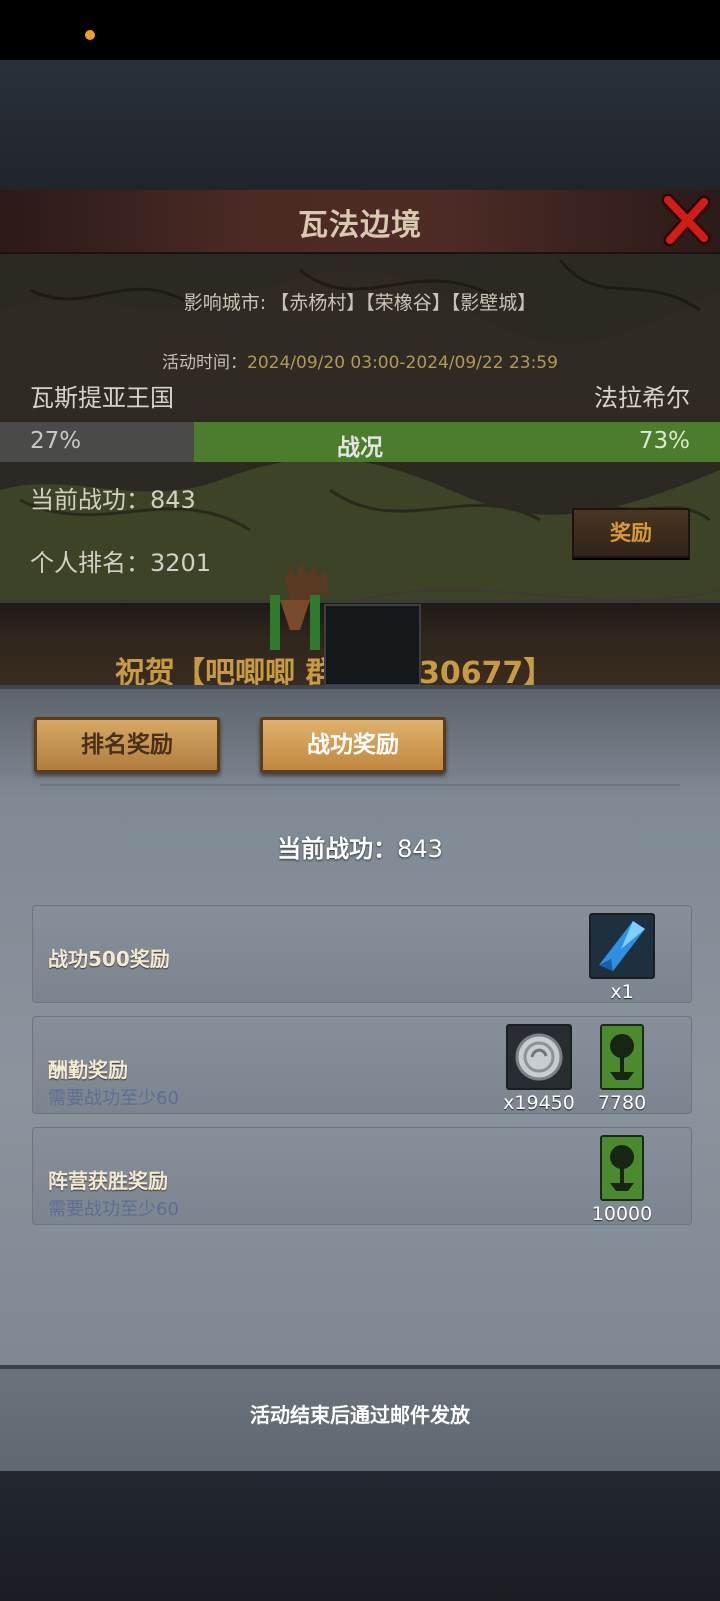 Image resolution: width=720 pixels, height=1601 pixels. What do you see at coordinates (360, 448) in the screenshot?
I see `war-status-label: 战况` at bounding box center [360, 448].